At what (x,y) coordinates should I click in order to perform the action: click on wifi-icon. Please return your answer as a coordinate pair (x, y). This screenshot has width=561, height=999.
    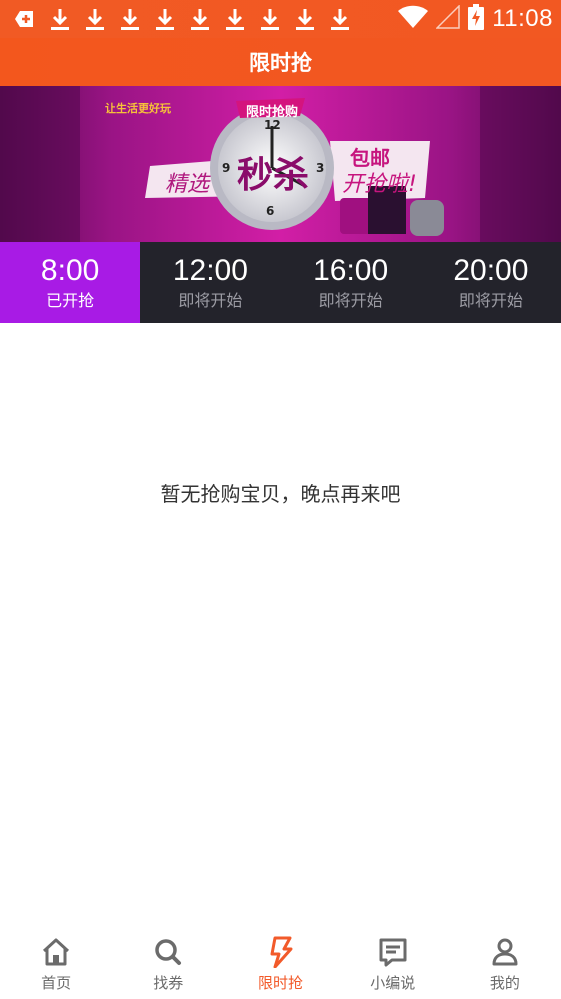
    Looking at the image, I should click on (413, 19).